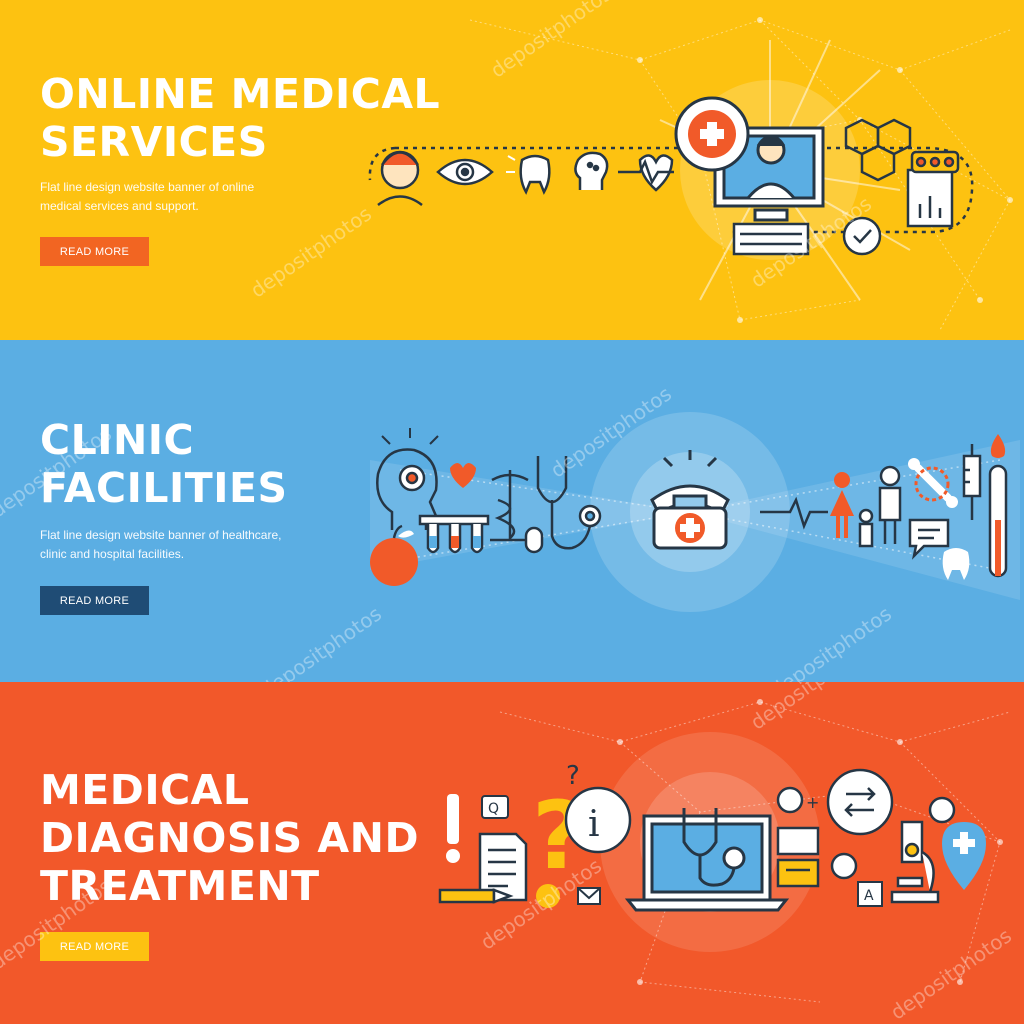  What do you see at coordinates (476, 896) in the screenshot?
I see `pencil-icon` at bounding box center [476, 896].